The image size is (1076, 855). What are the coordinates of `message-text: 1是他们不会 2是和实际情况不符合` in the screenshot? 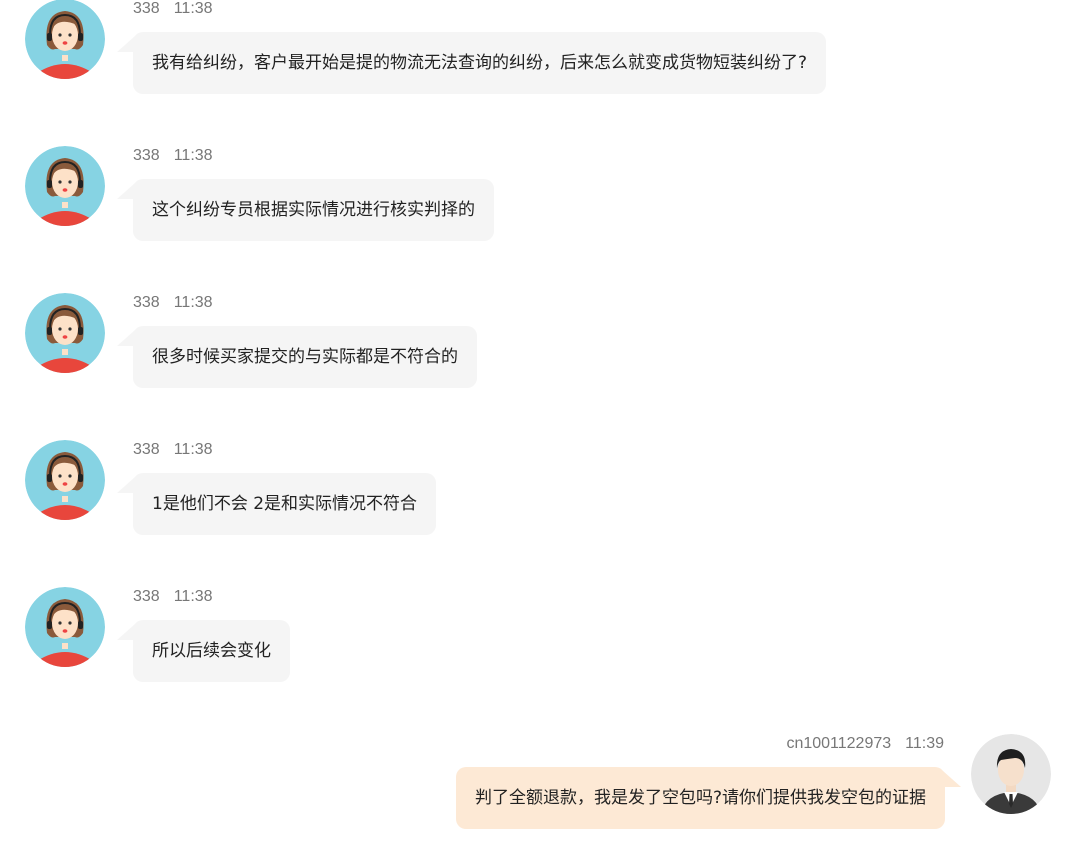 It's located at (285, 504).